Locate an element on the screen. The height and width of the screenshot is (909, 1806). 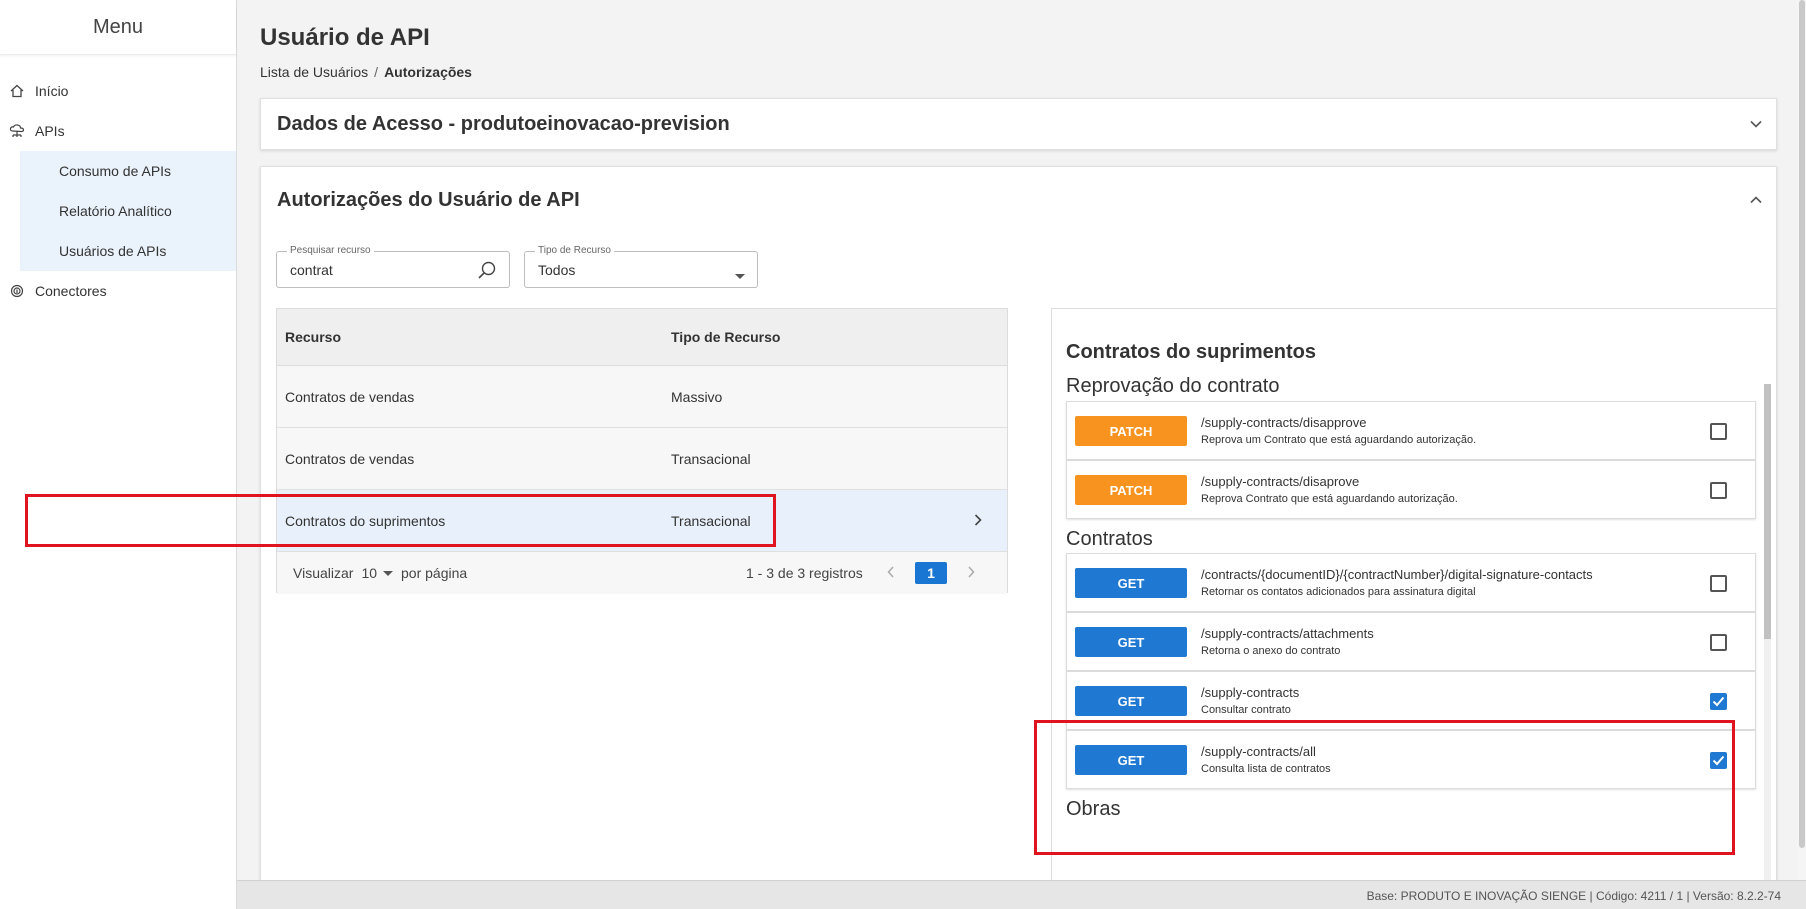
endpoint-path: /supply-contracts/attachments is located at coordinates (1287, 633).